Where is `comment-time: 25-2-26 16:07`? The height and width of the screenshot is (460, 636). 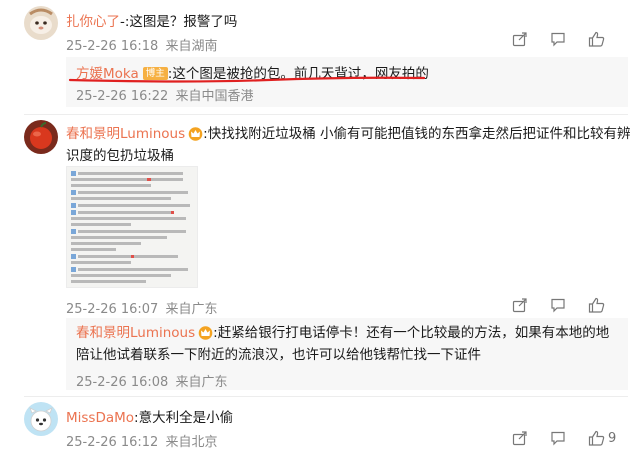 comment-time: 25-2-26 16:07 is located at coordinates (112, 309).